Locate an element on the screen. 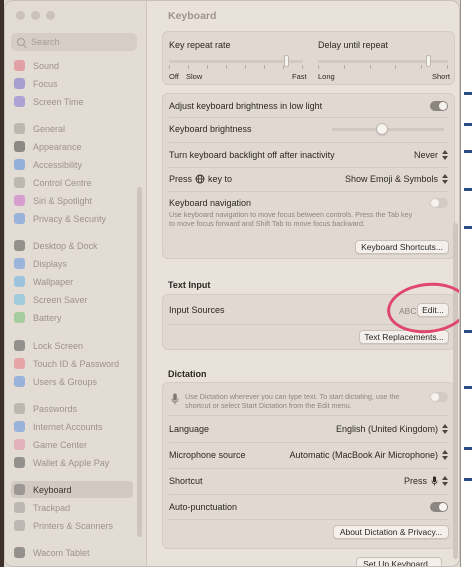 The width and height of the screenshot is (474, 567). sidebar-item-trackpad: Trackpad is located at coordinates (72, 507).